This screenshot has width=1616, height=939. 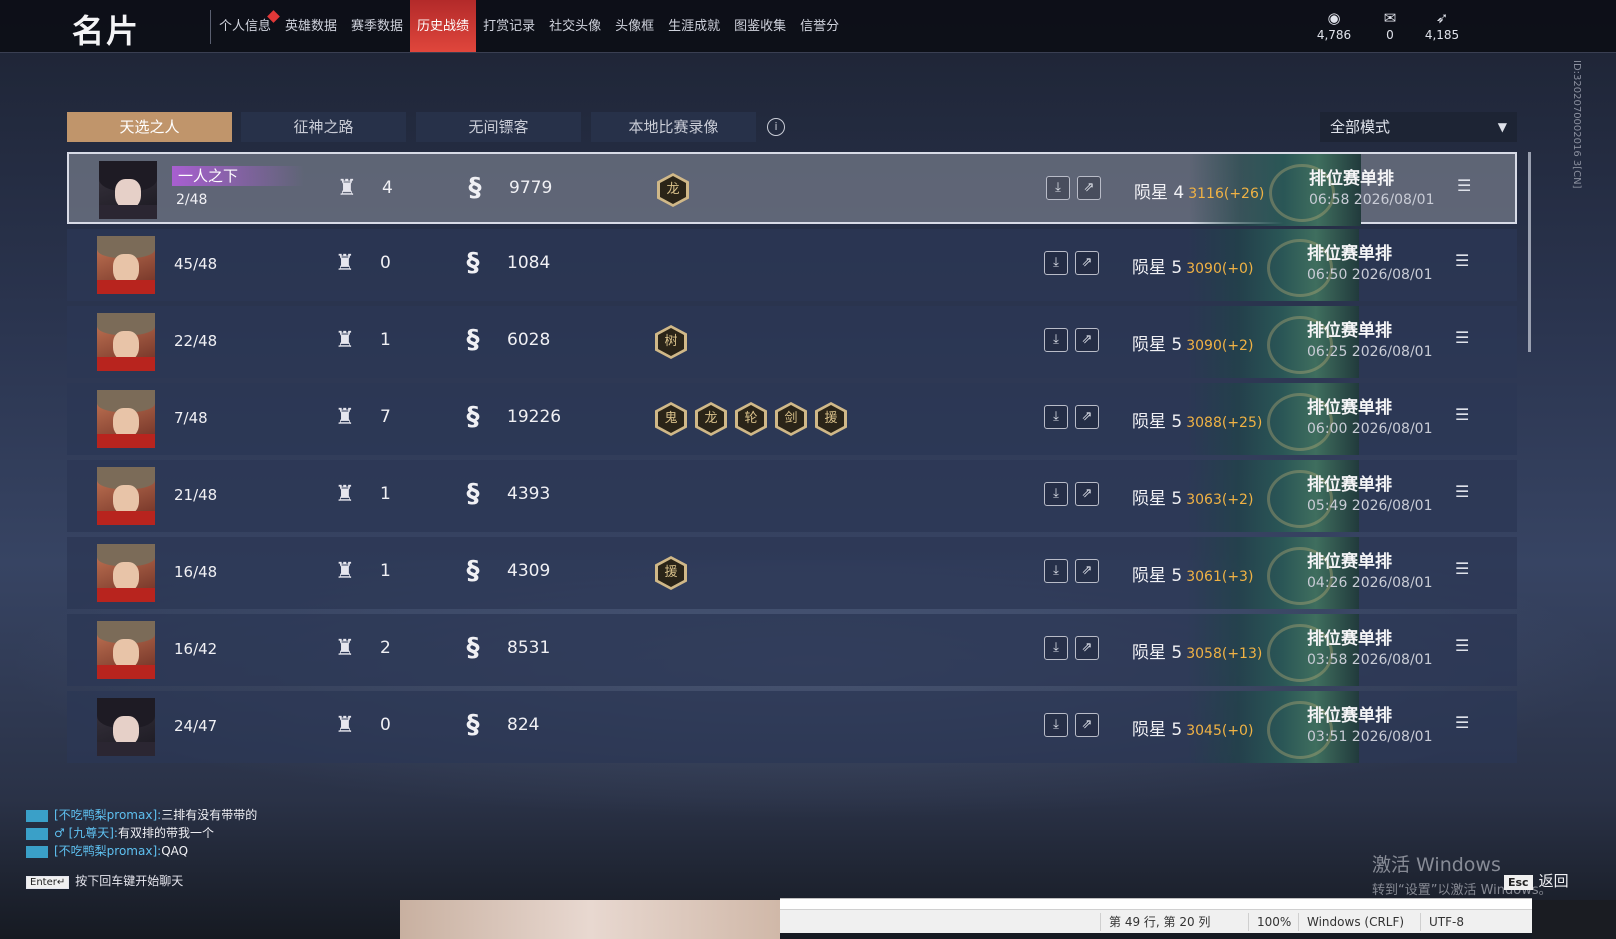 What do you see at coordinates (671, 419) in the screenshot?
I see `achievement-badge-icon: 鬼` at bounding box center [671, 419].